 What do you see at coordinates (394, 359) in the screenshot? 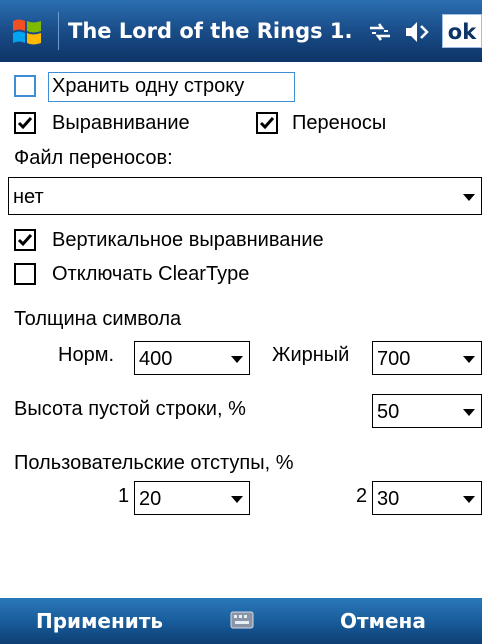
I see `bold-weight-value: 700` at bounding box center [394, 359].